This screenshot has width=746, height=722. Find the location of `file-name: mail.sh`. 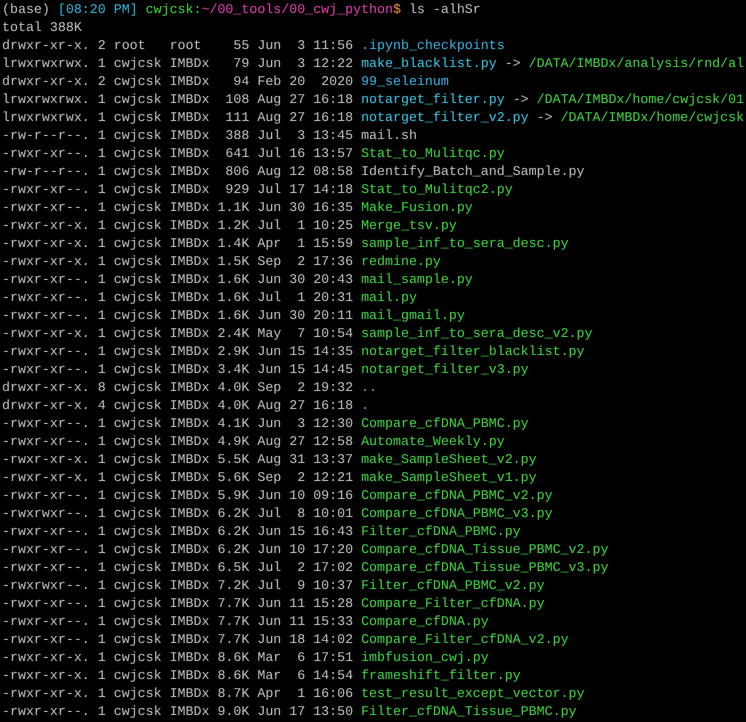

file-name: mail.sh is located at coordinates (389, 136).